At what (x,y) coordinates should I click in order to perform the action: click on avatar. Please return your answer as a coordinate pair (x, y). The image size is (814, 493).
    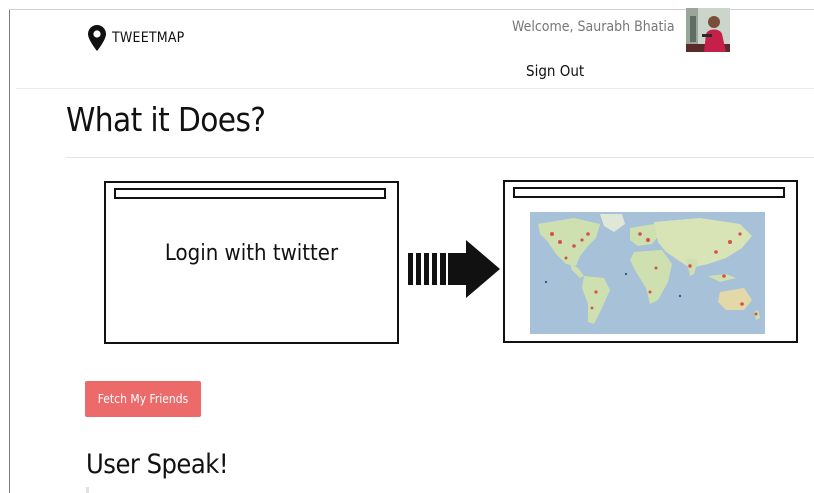
    Looking at the image, I should click on (708, 30).